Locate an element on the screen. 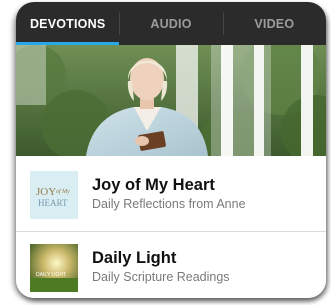 This screenshot has width=331, height=305. devotion-title: Joy of My Heart is located at coordinates (153, 185).